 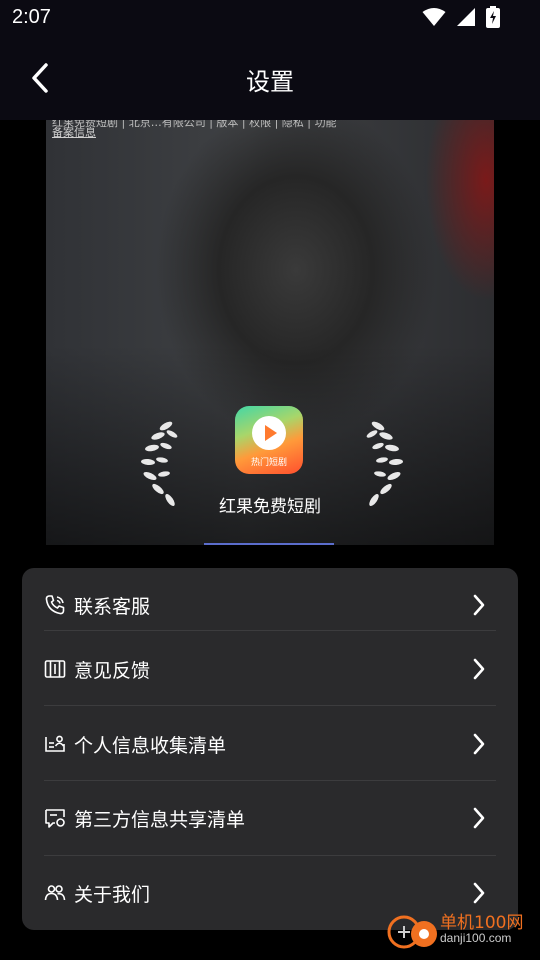 I want to click on wifi-icon, so click(x=434, y=17).